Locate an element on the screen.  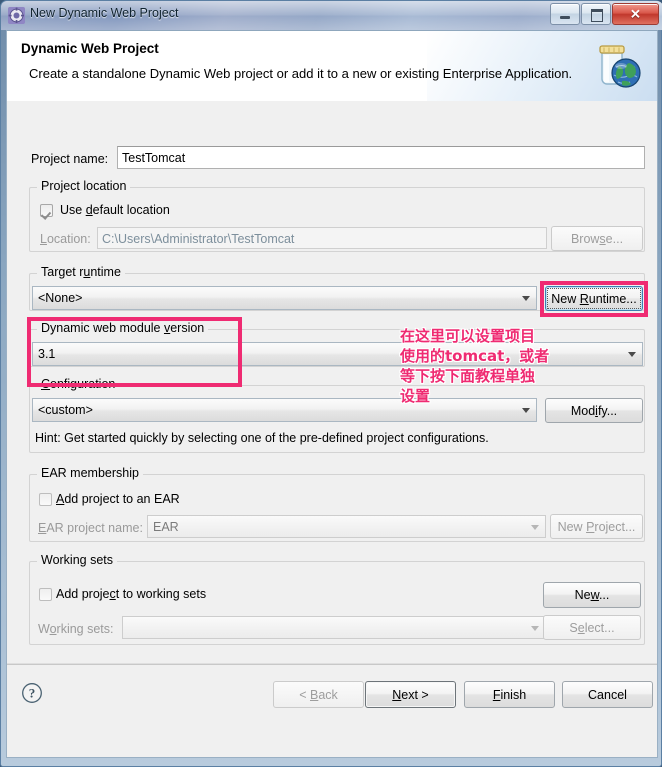
maximize-button is located at coordinates (596, 14).